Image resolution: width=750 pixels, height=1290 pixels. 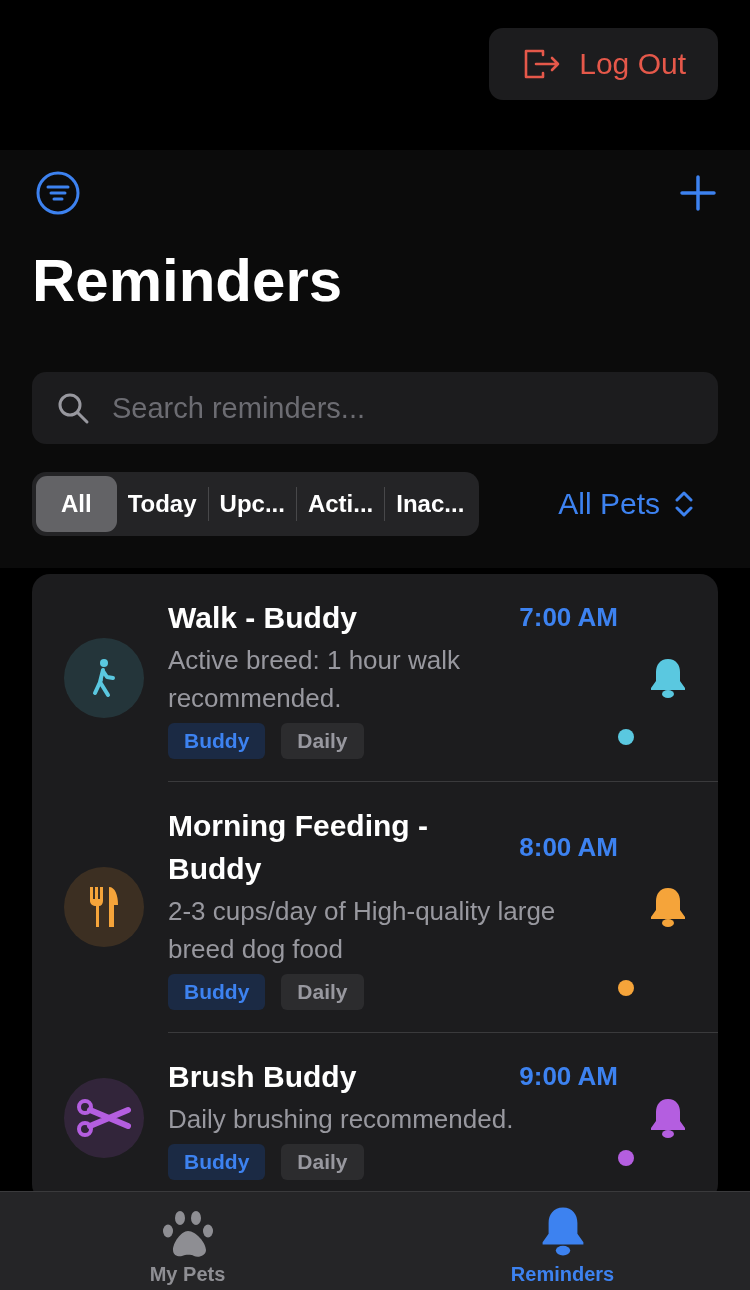 I want to click on reminder-time: 9:00 AM, so click(x=568, y=1076).